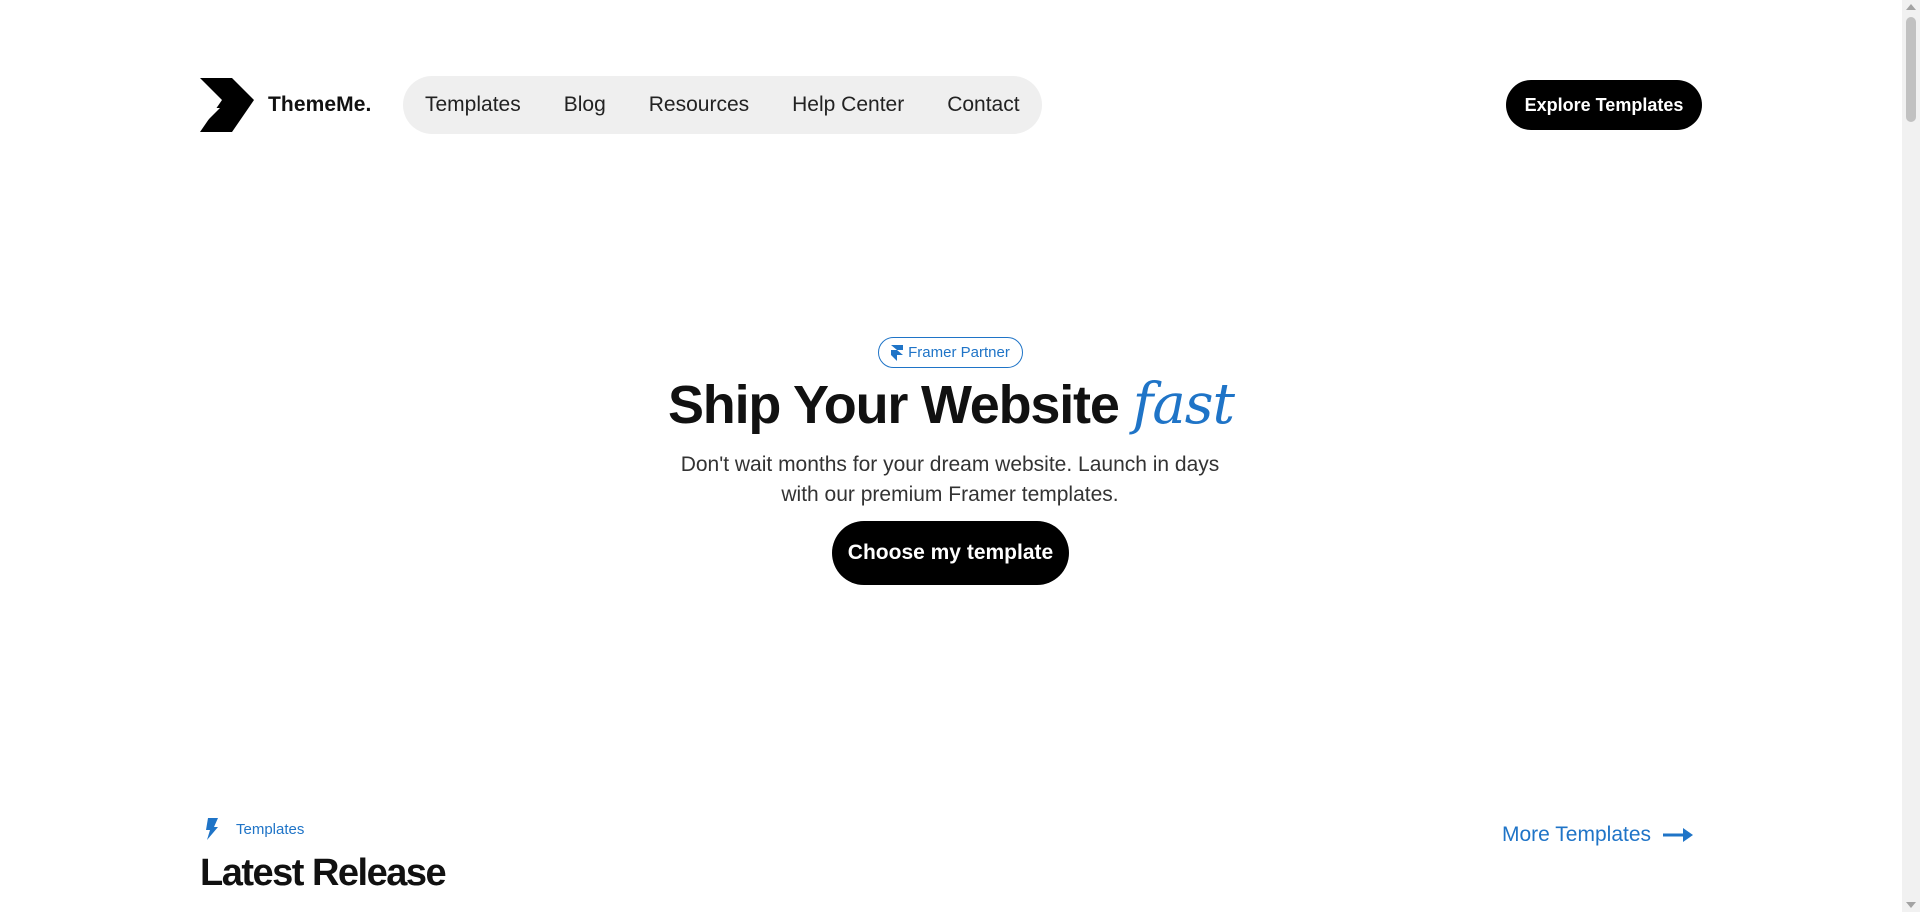 The width and height of the screenshot is (1920, 912). What do you see at coordinates (585, 105) in the screenshot?
I see `nav-item-blog: Blog` at bounding box center [585, 105].